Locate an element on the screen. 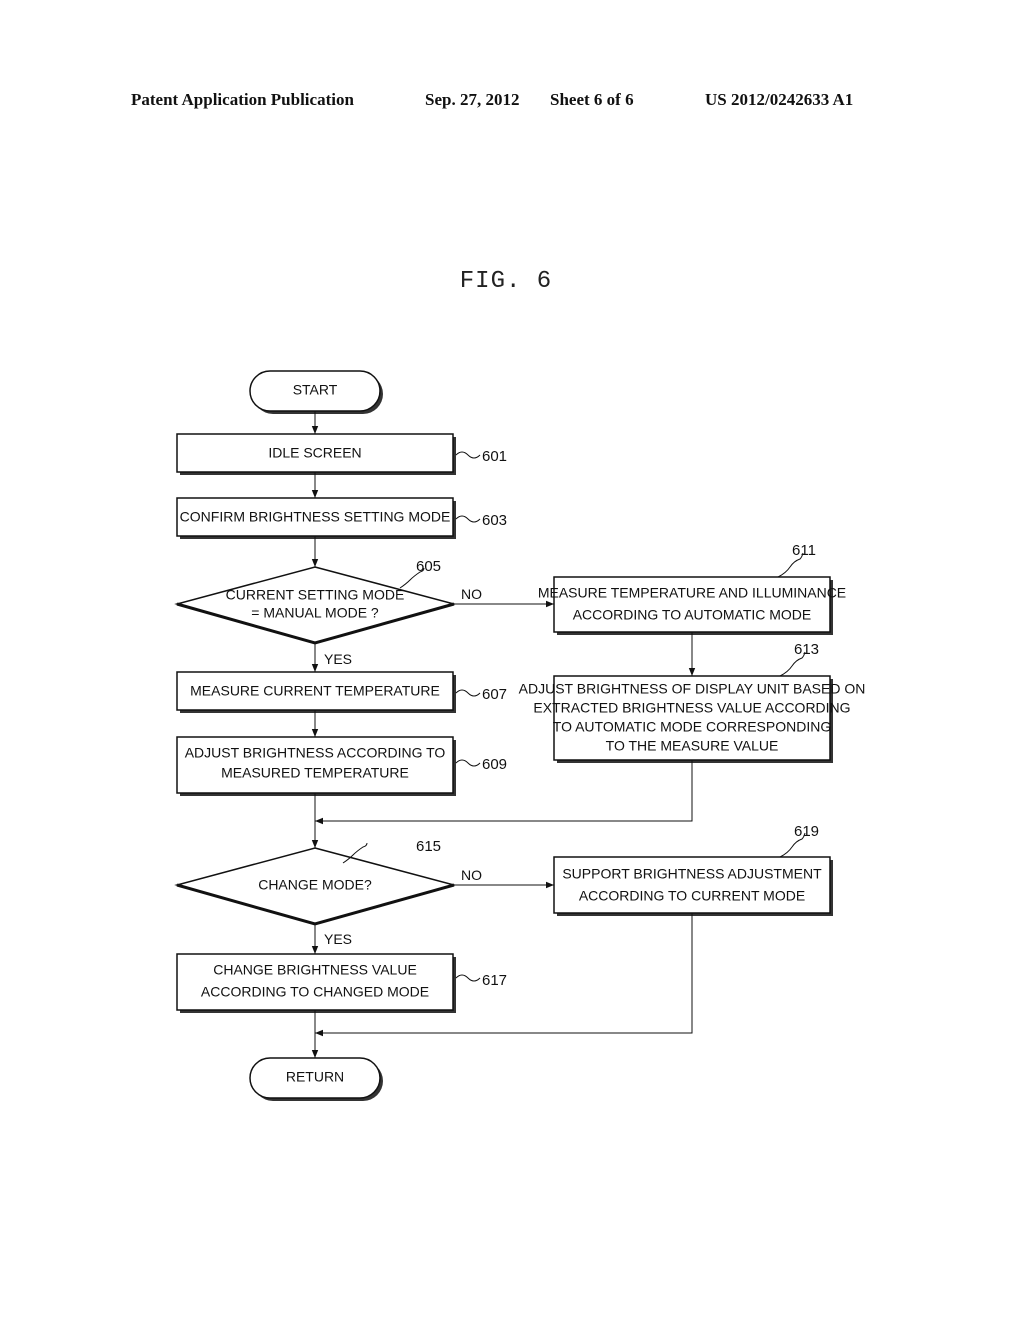  ref-601-leader is located at coordinates (468, 455).